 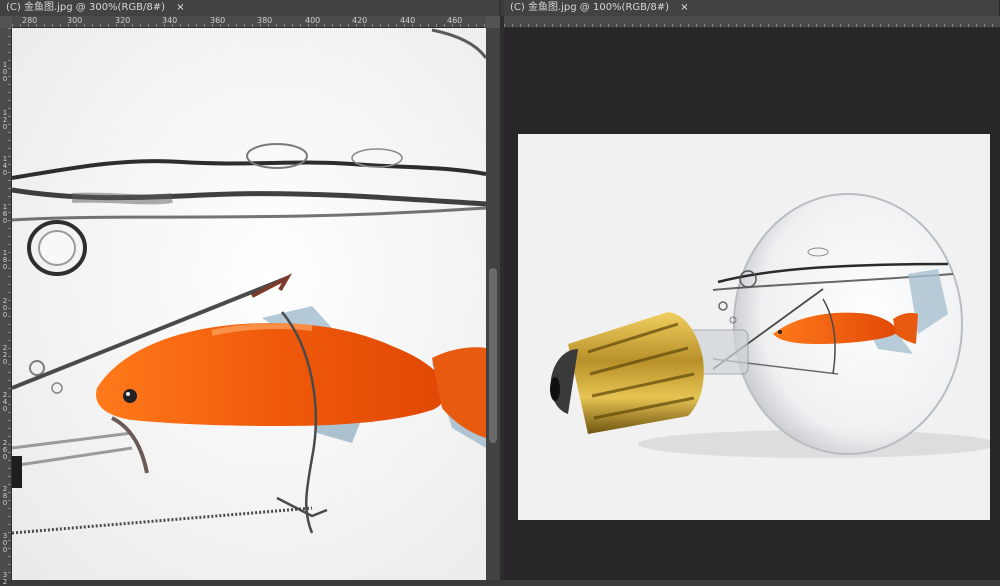 What do you see at coordinates (250, 8) in the screenshot?
I see `document-tab-300: (C) 金鱼图.jpg @ 300%(RGB/8#) ×` at bounding box center [250, 8].